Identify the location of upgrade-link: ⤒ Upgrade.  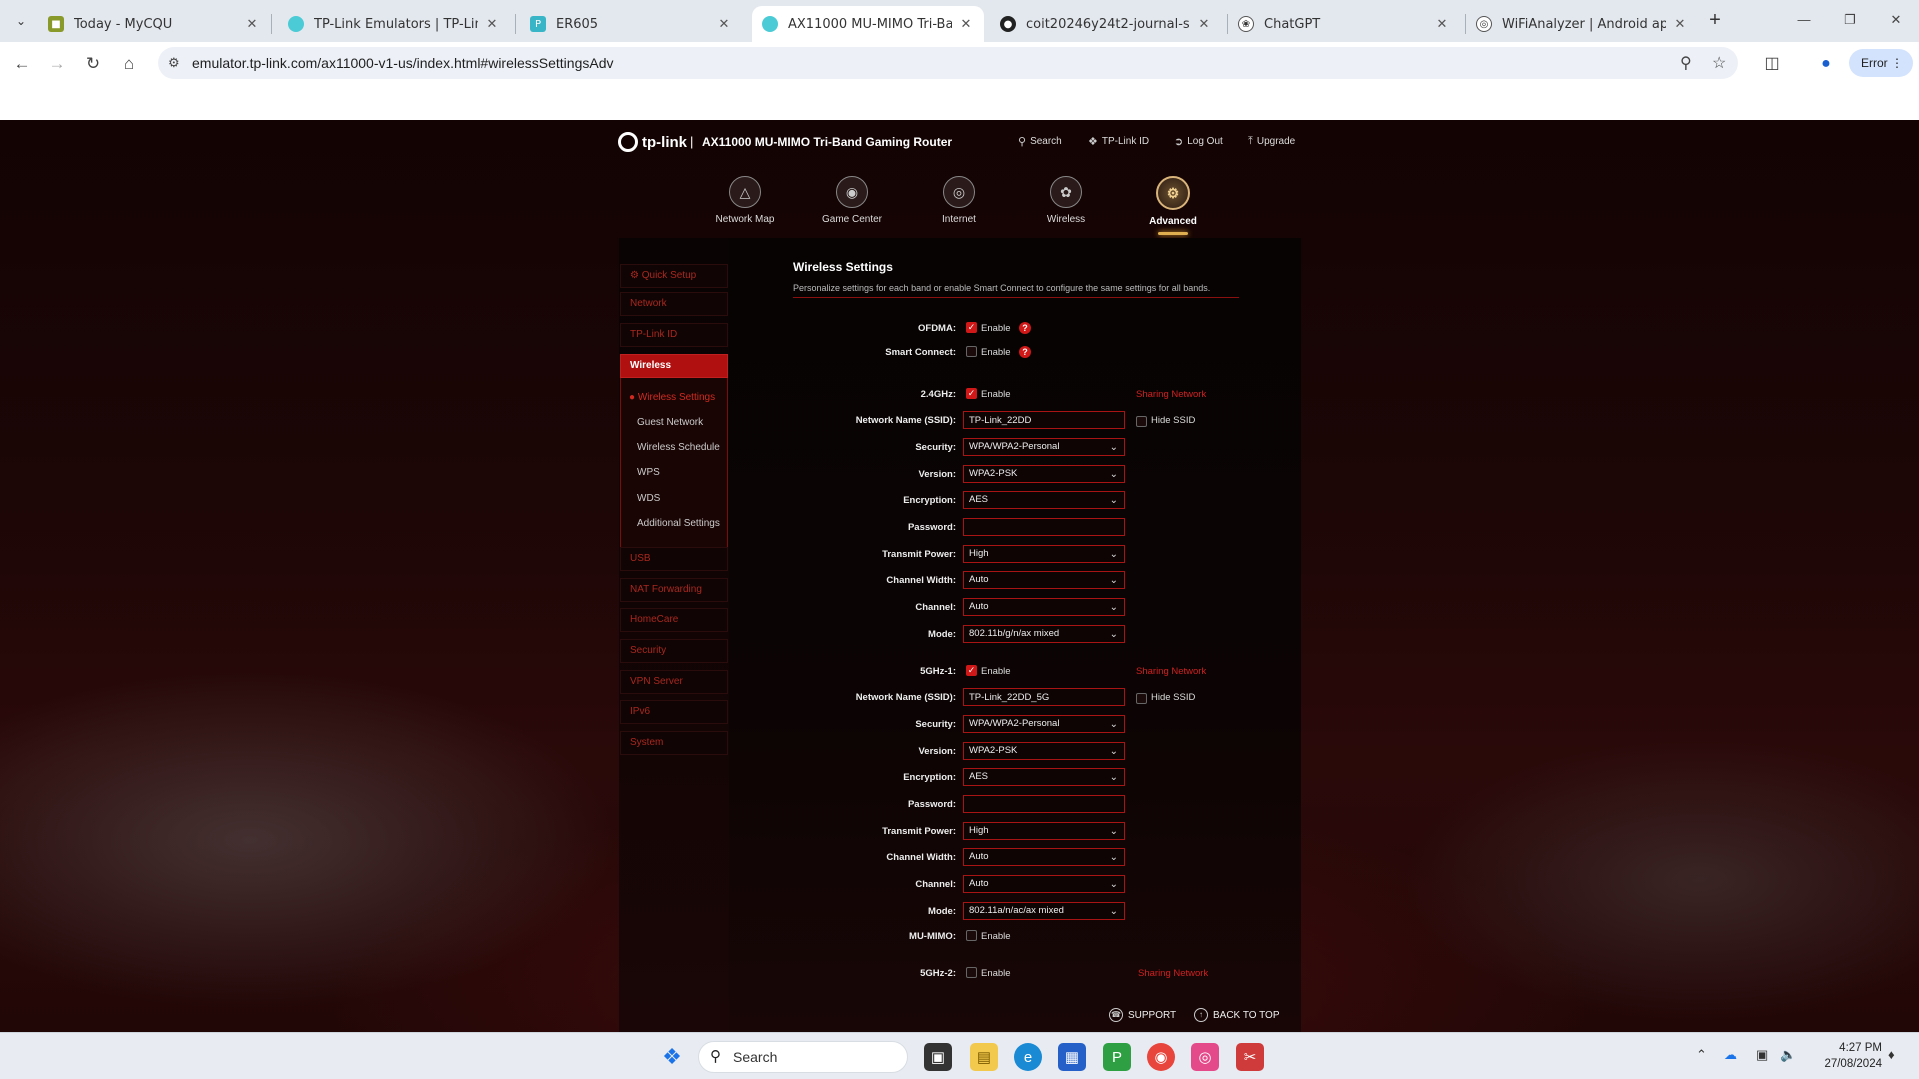
(1271, 141).